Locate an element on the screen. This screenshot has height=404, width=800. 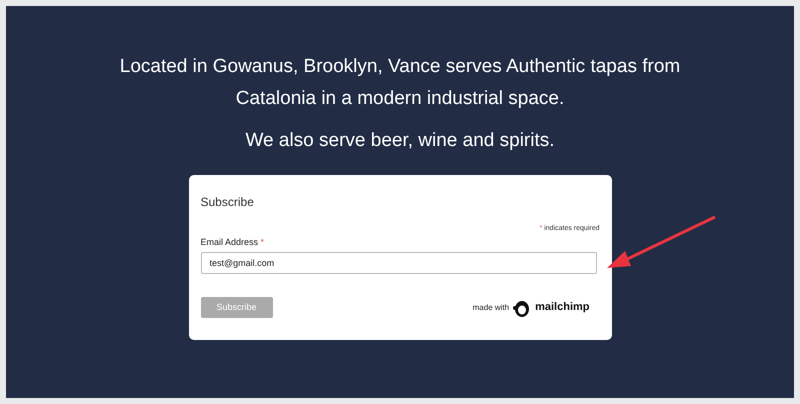
brand-text: mailchimp is located at coordinates (562, 308).